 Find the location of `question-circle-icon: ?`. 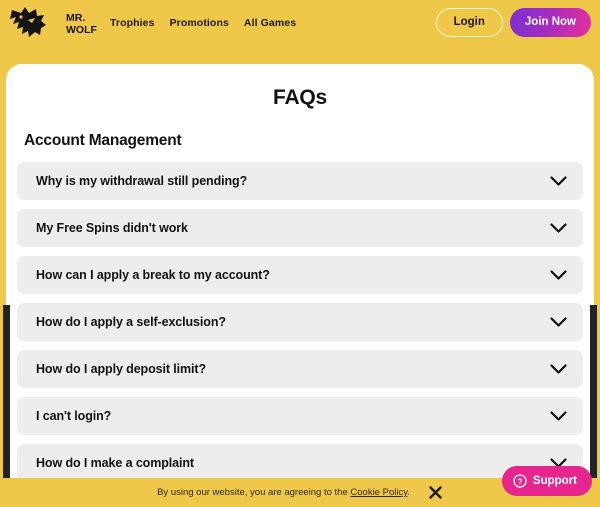

question-circle-icon: ? is located at coordinates (520, 481).